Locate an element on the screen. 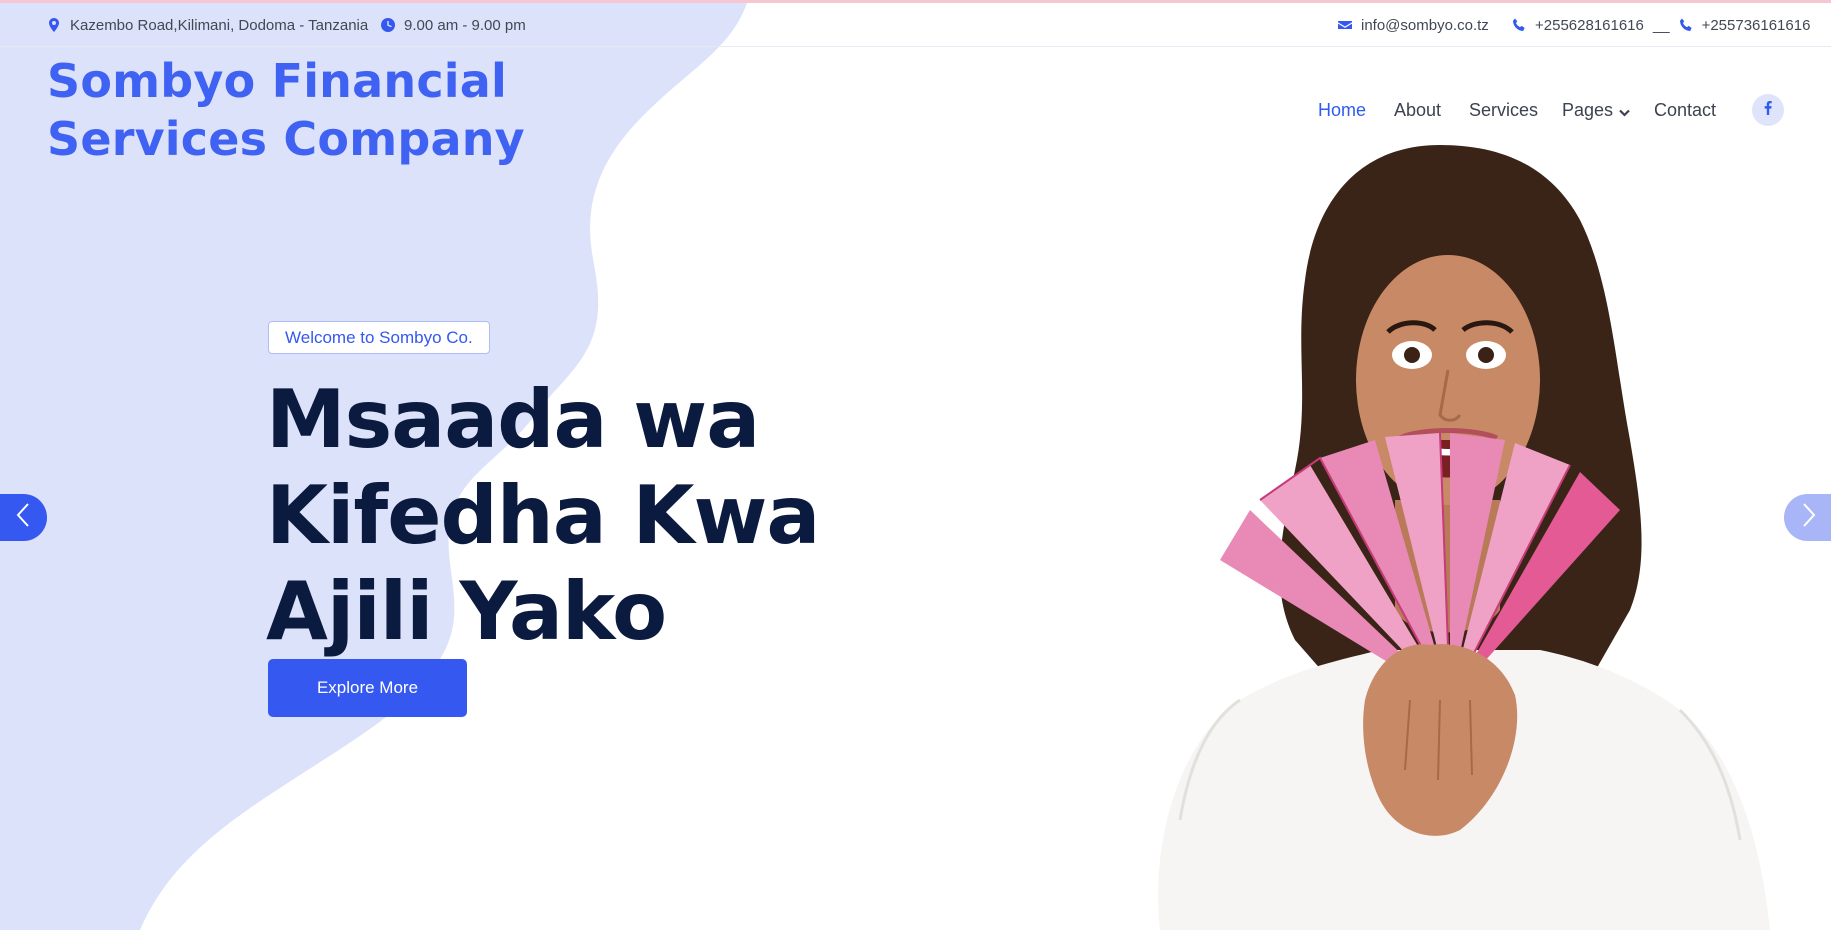 This screenshot has height=930, width=1831. facebook-icon is located at coordinates (1768, 110).